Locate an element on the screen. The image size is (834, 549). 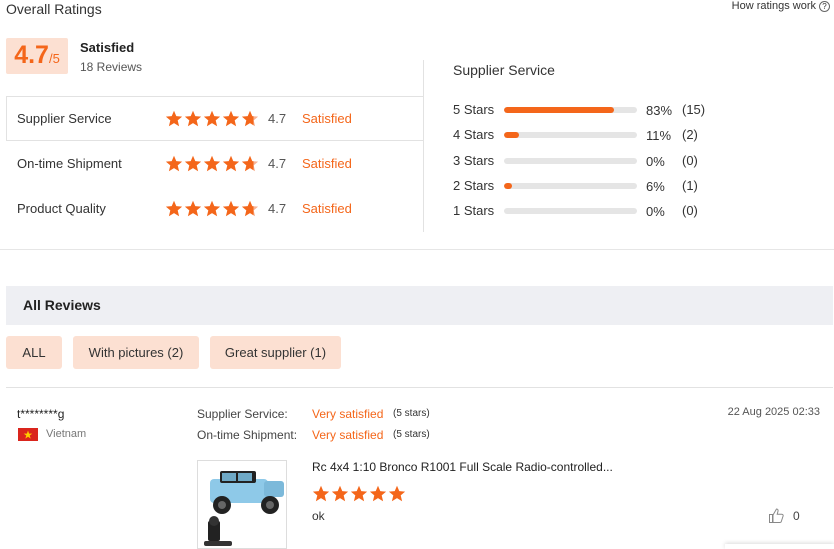
overall-score-box: 4.7 /5 is located at coordinates (37, 56).